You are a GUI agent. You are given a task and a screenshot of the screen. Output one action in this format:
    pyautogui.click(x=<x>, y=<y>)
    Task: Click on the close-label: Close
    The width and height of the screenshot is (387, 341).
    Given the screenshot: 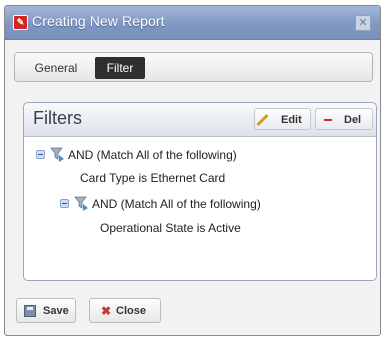 What is the action you would take?
    pyautogui.click(x=131, y=311)
    